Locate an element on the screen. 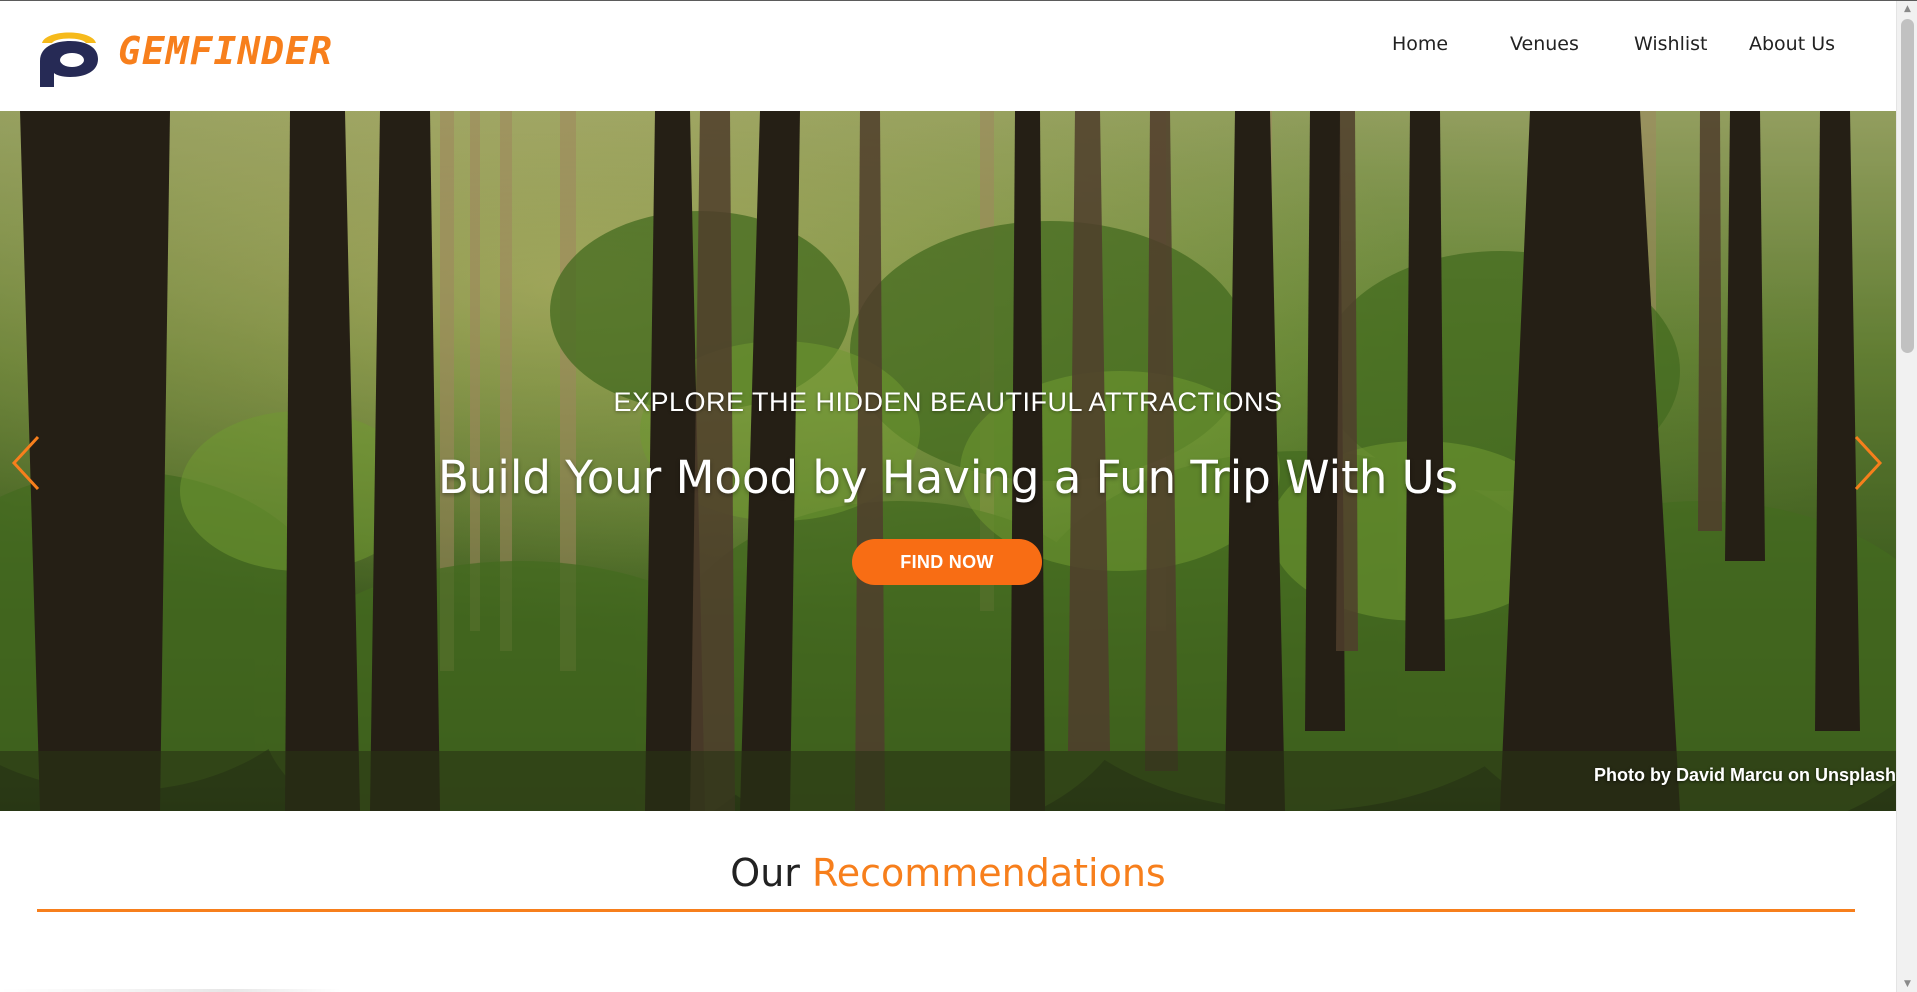 The width and height of the screenshot is (1917, 992). photo-credit: Photo by David Marcu on Unsplash is located at coordinates (1744, 775).